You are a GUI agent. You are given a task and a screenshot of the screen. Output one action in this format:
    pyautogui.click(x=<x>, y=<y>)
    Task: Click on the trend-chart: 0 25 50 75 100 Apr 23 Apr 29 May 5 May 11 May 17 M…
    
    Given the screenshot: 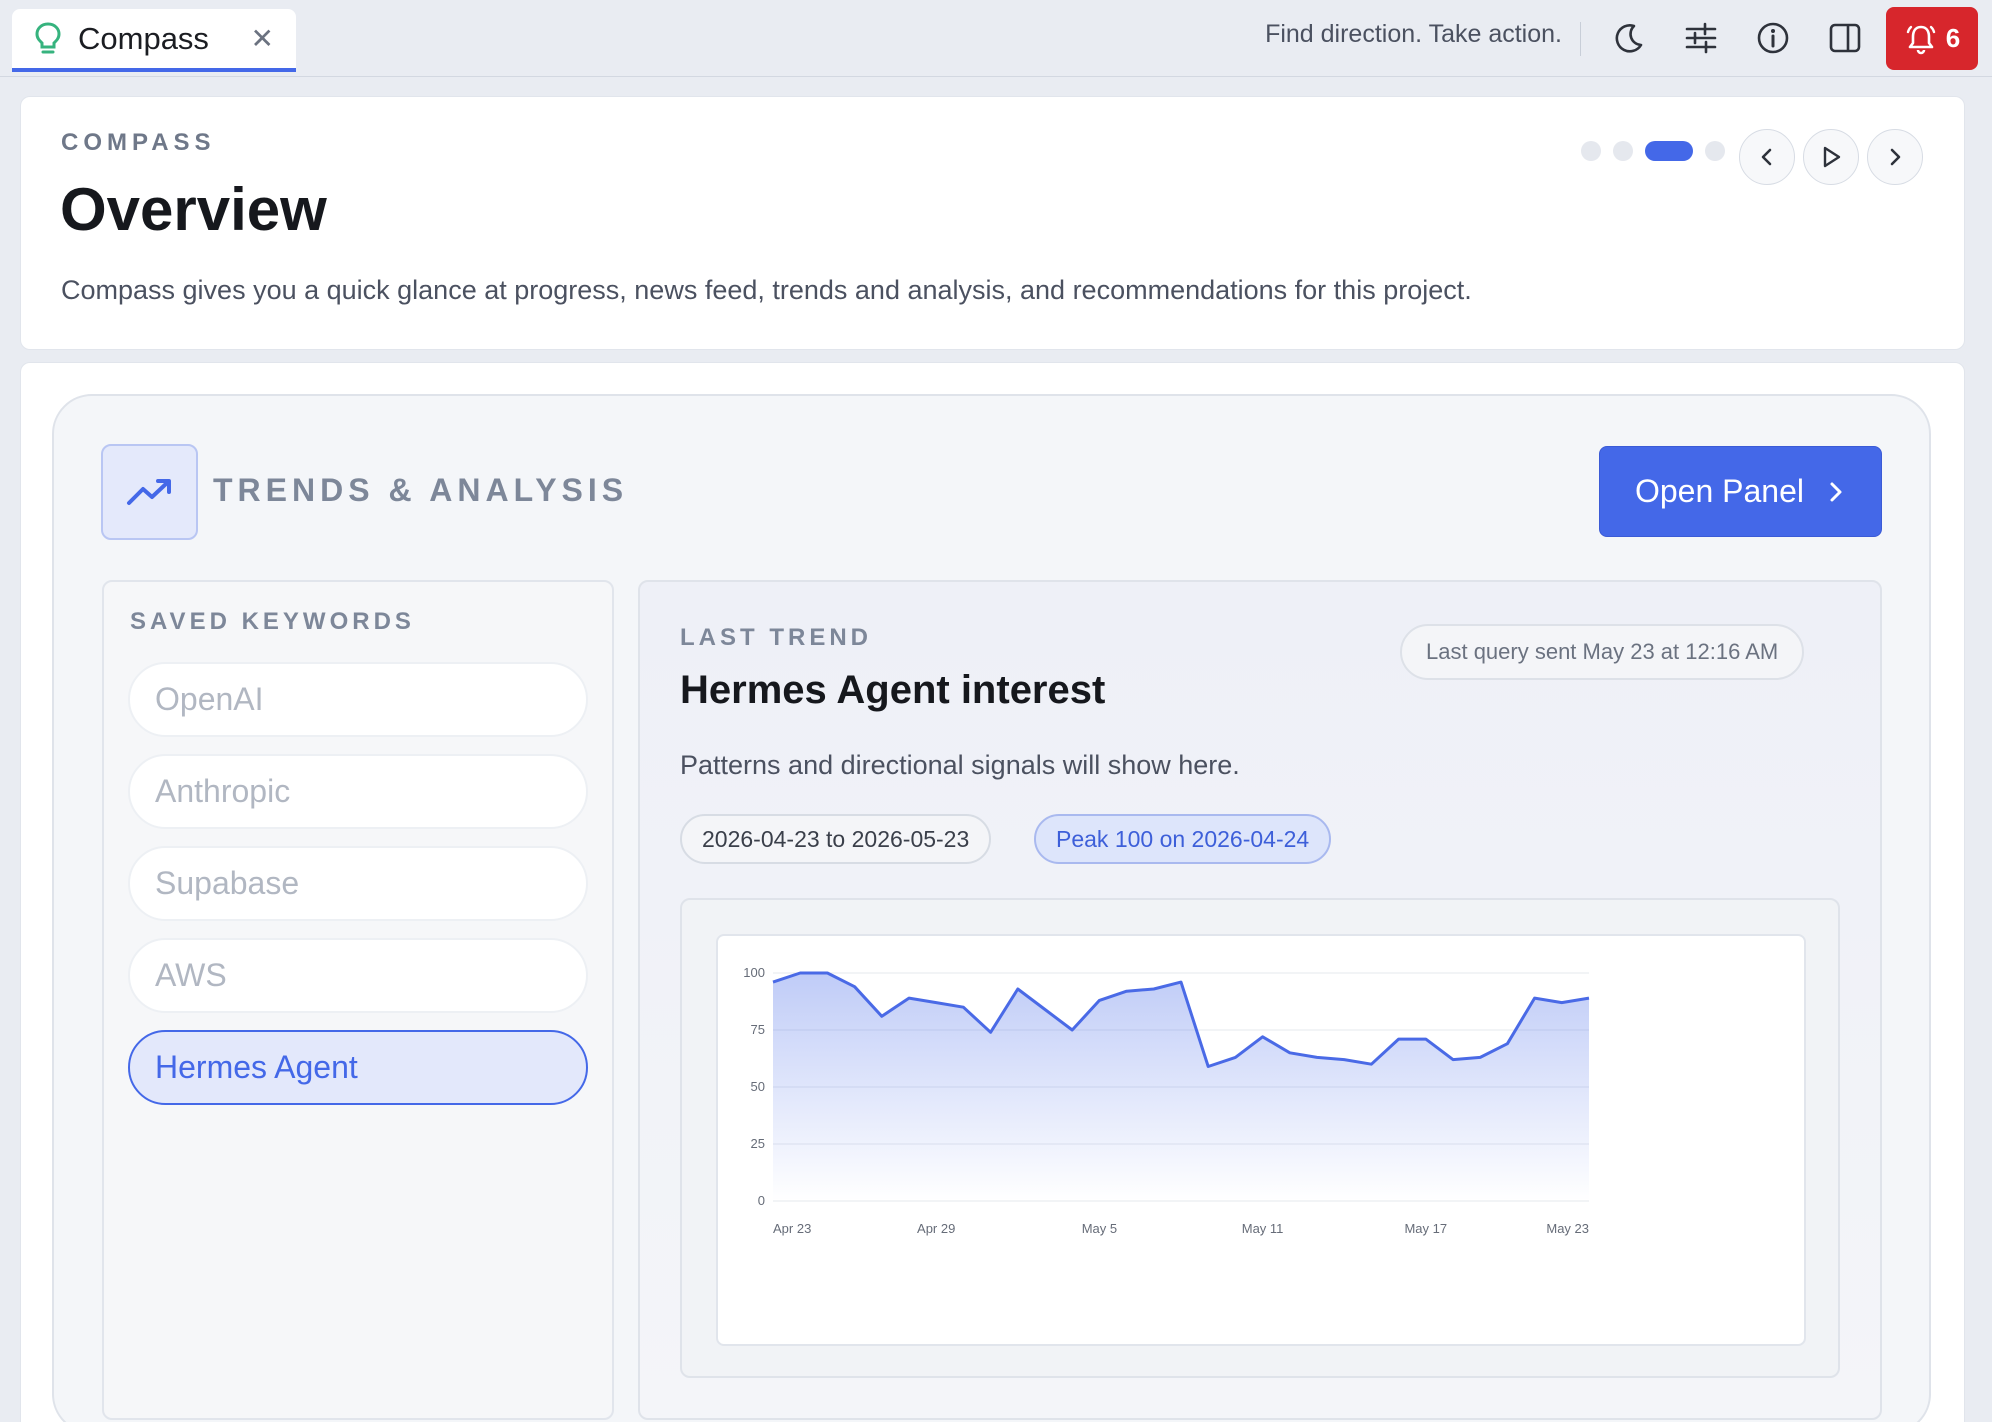 What is the action you would take?
    pyautogui.click(x=1169, y=1100)
    